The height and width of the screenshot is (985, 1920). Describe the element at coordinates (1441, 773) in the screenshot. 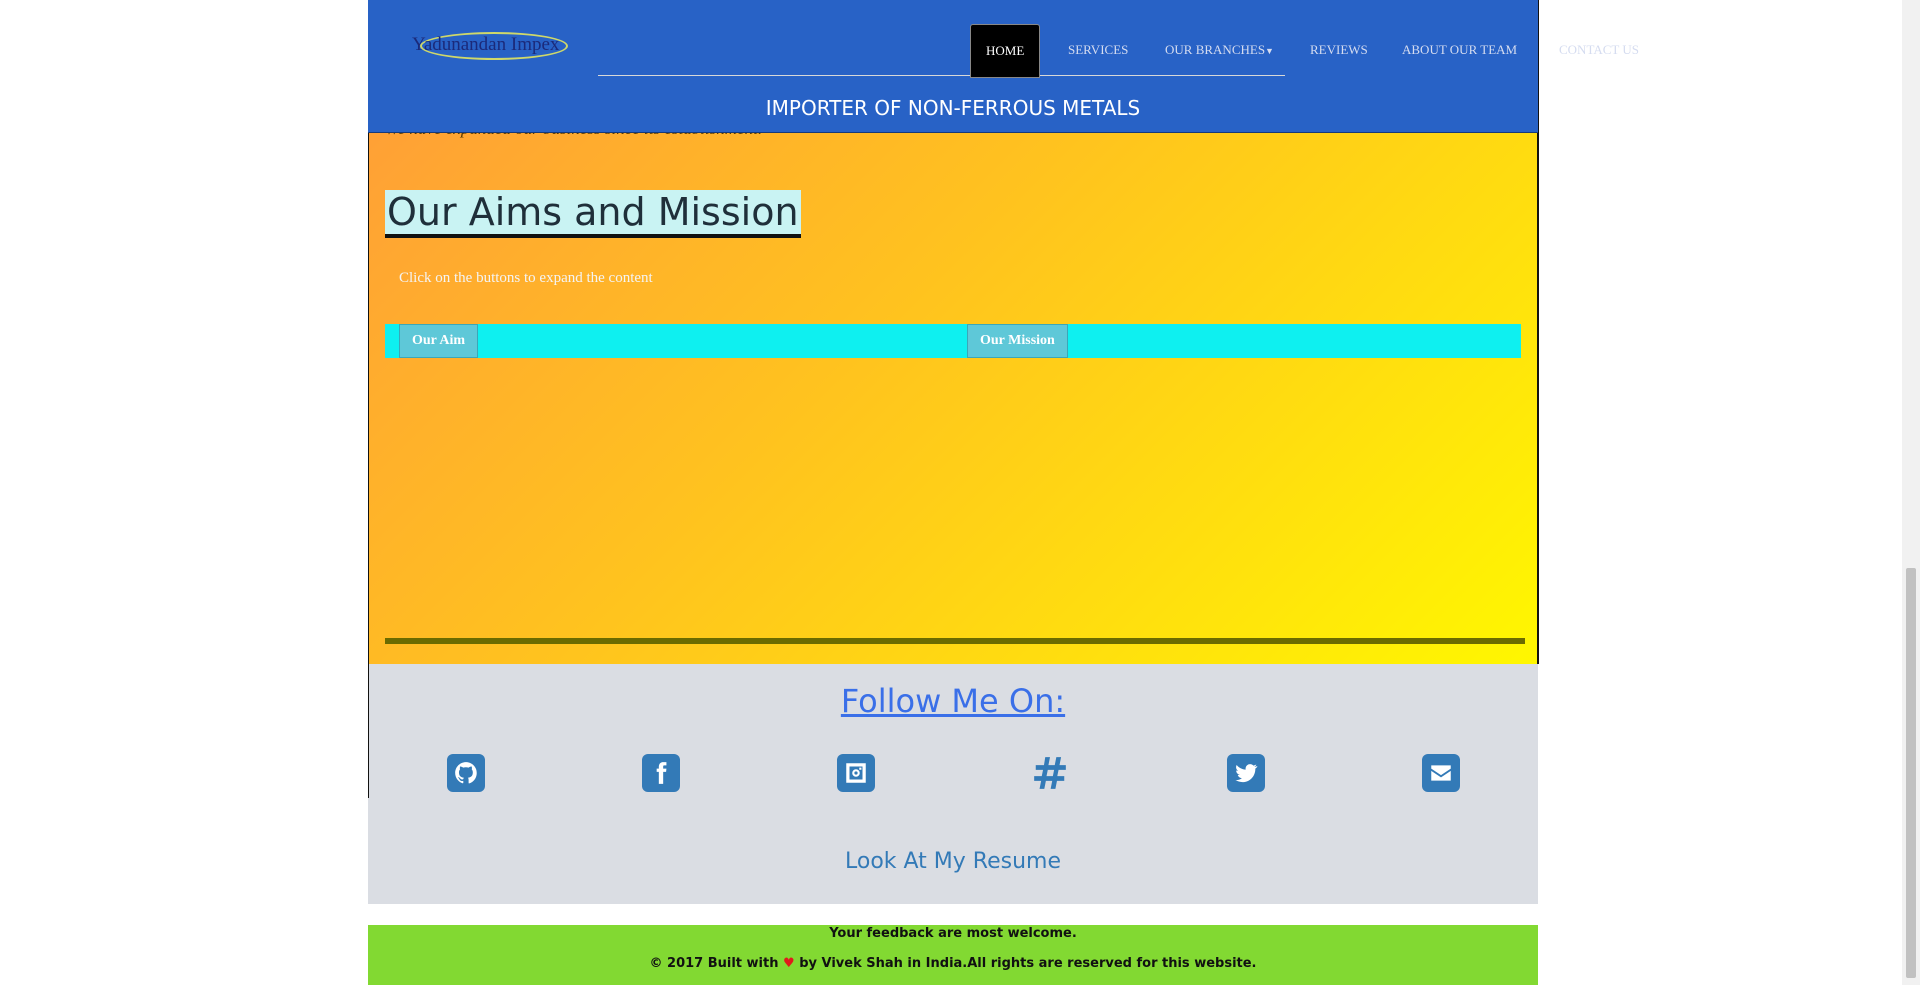

I see `email-icon` at that location.